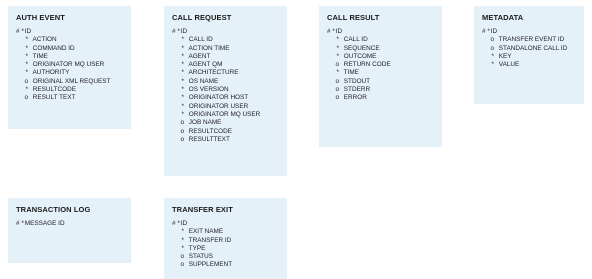 This screenshot has height=279, width=592. I want to click on attribute-name: RESULTTEXT, so click(209, 139).